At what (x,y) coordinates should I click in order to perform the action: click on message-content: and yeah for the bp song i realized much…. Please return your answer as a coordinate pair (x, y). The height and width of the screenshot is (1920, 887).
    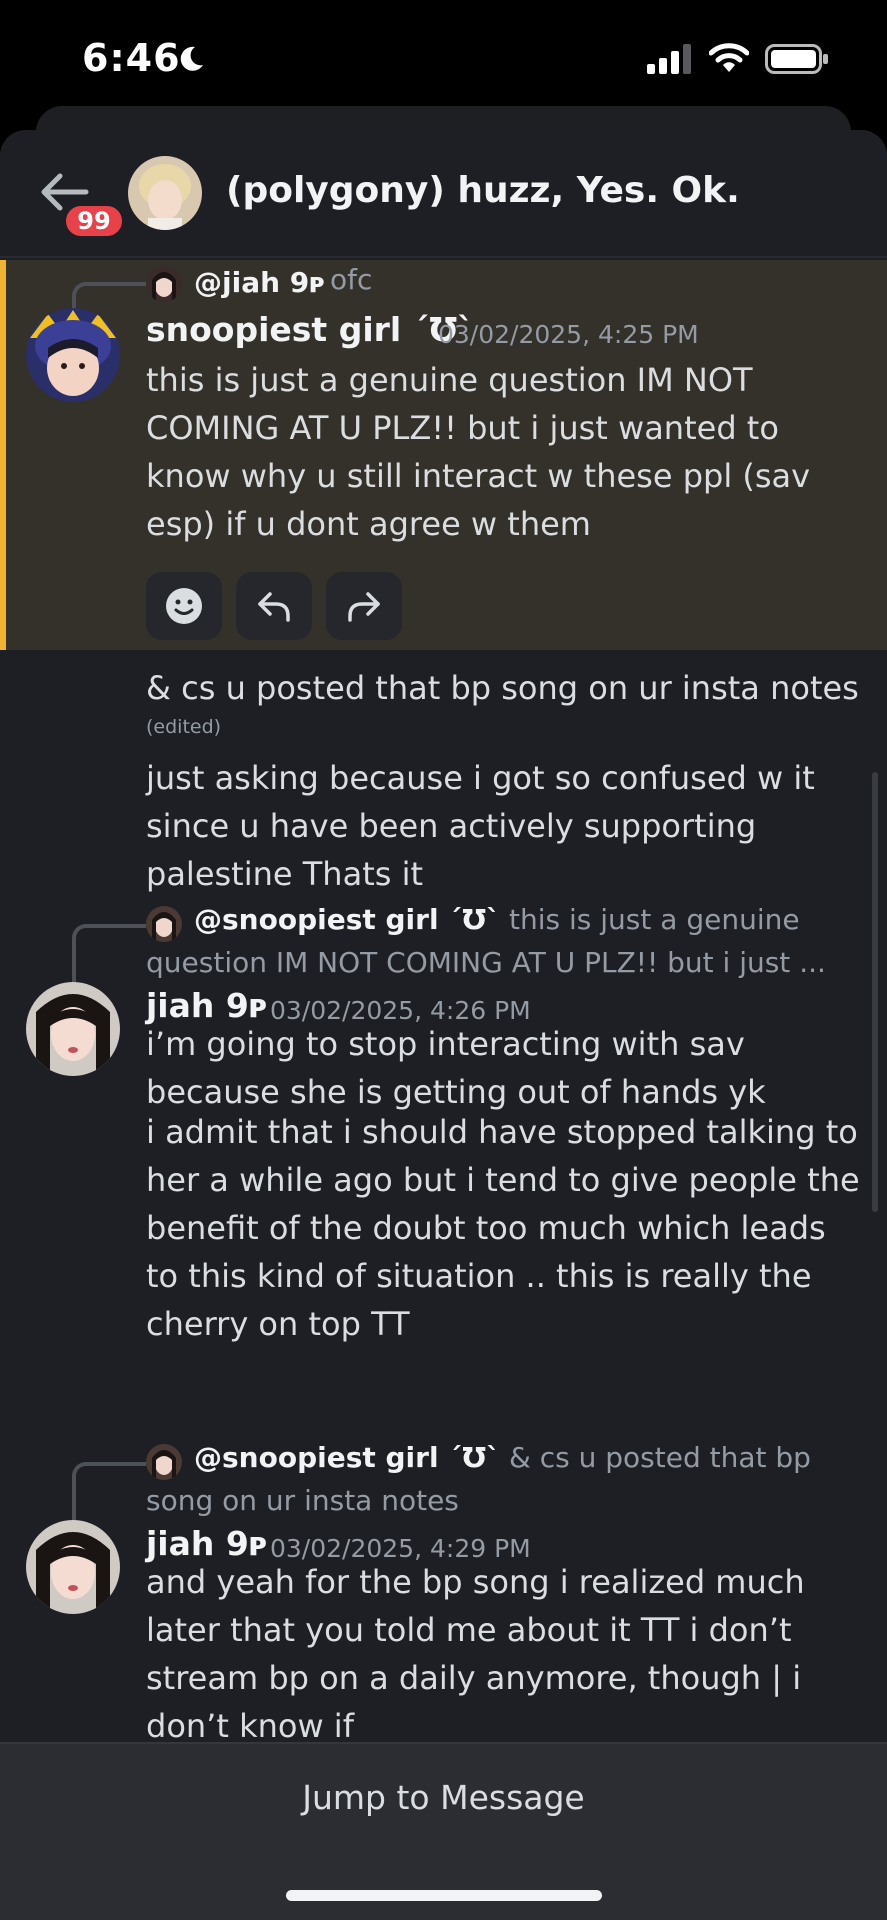
    Looking at the image, I should click on (475, 1654).